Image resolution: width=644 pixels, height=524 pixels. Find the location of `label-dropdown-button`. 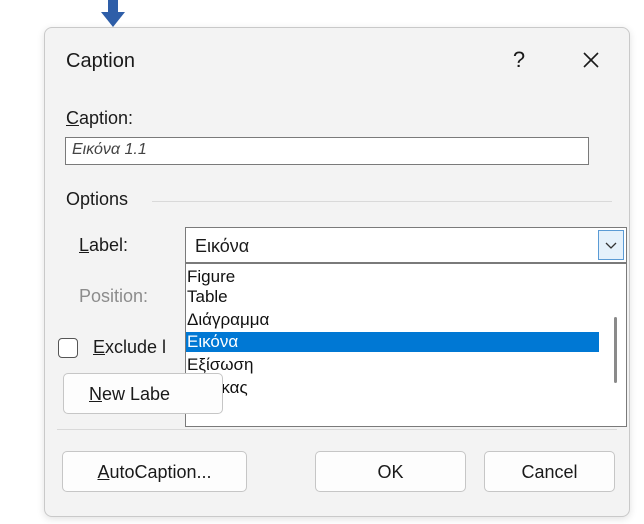

label-dropdown-button is located at coordinates (611, 245).